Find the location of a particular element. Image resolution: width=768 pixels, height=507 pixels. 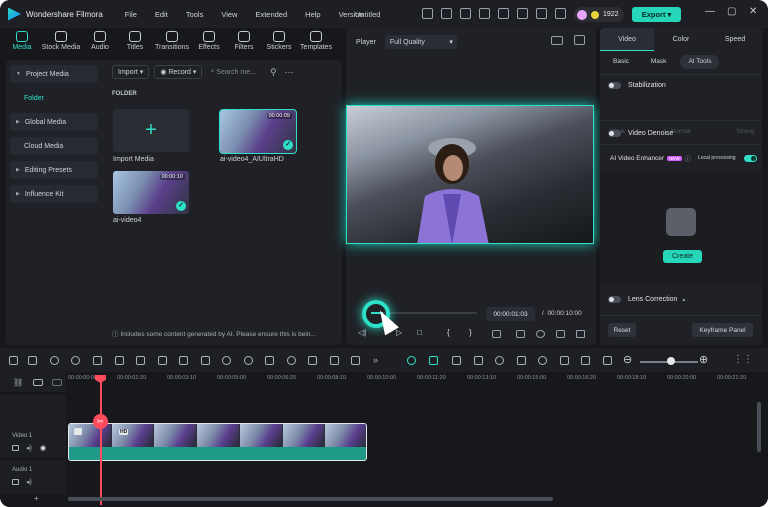

keyframe-panel-button: Keyframe Panel is located at coordinates (722, 330).